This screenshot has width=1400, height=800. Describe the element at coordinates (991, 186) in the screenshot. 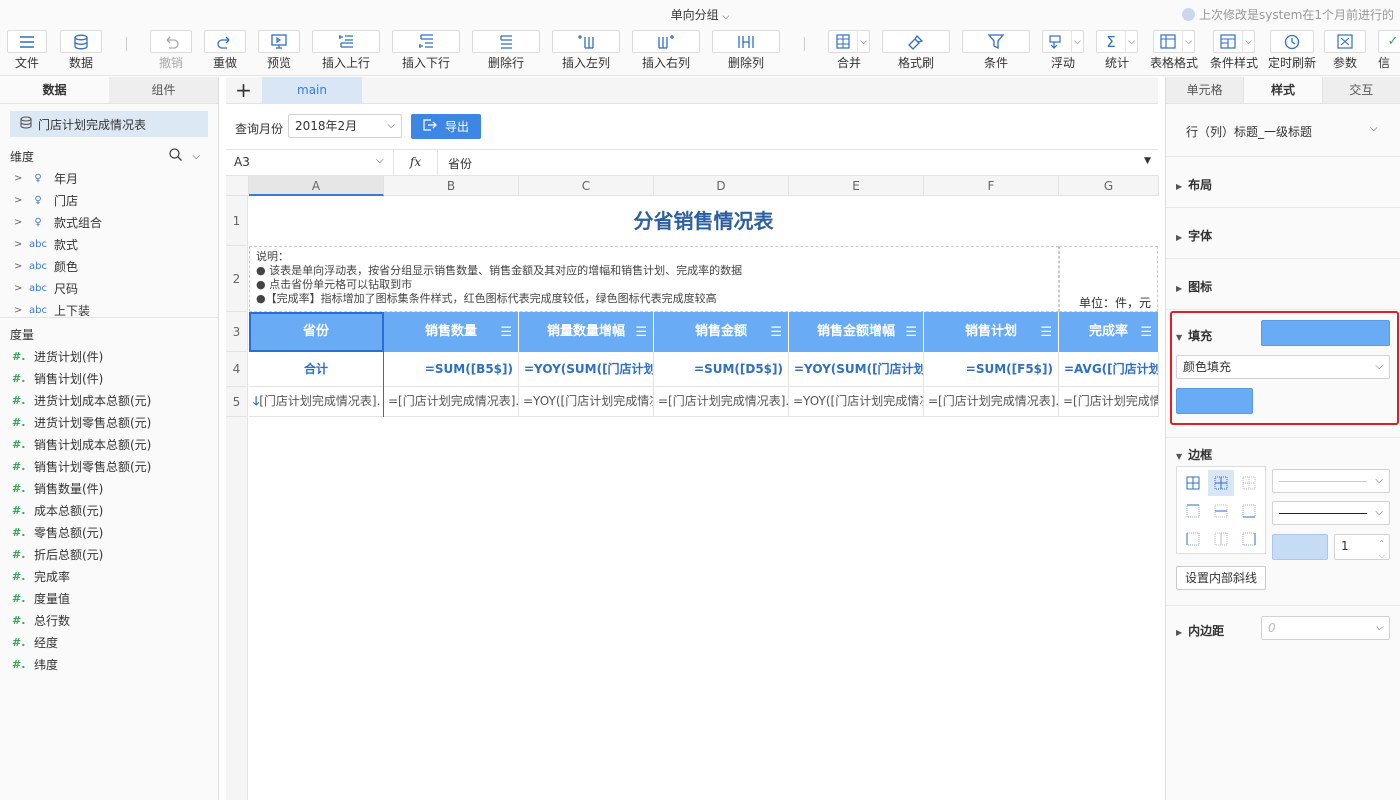

I see `column-header: F` at that location.